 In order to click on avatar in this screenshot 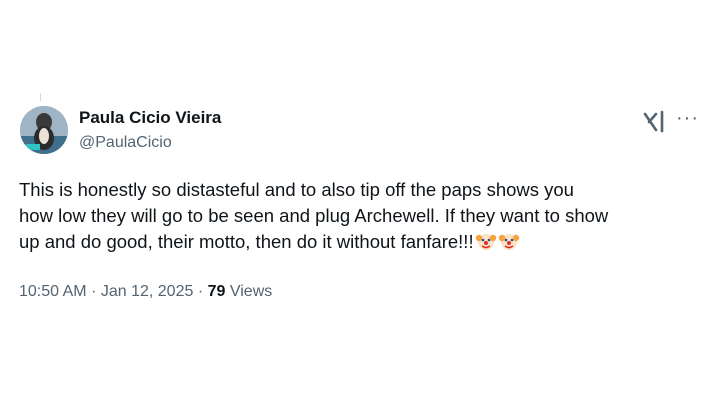, I will do `click(44, 130)`.